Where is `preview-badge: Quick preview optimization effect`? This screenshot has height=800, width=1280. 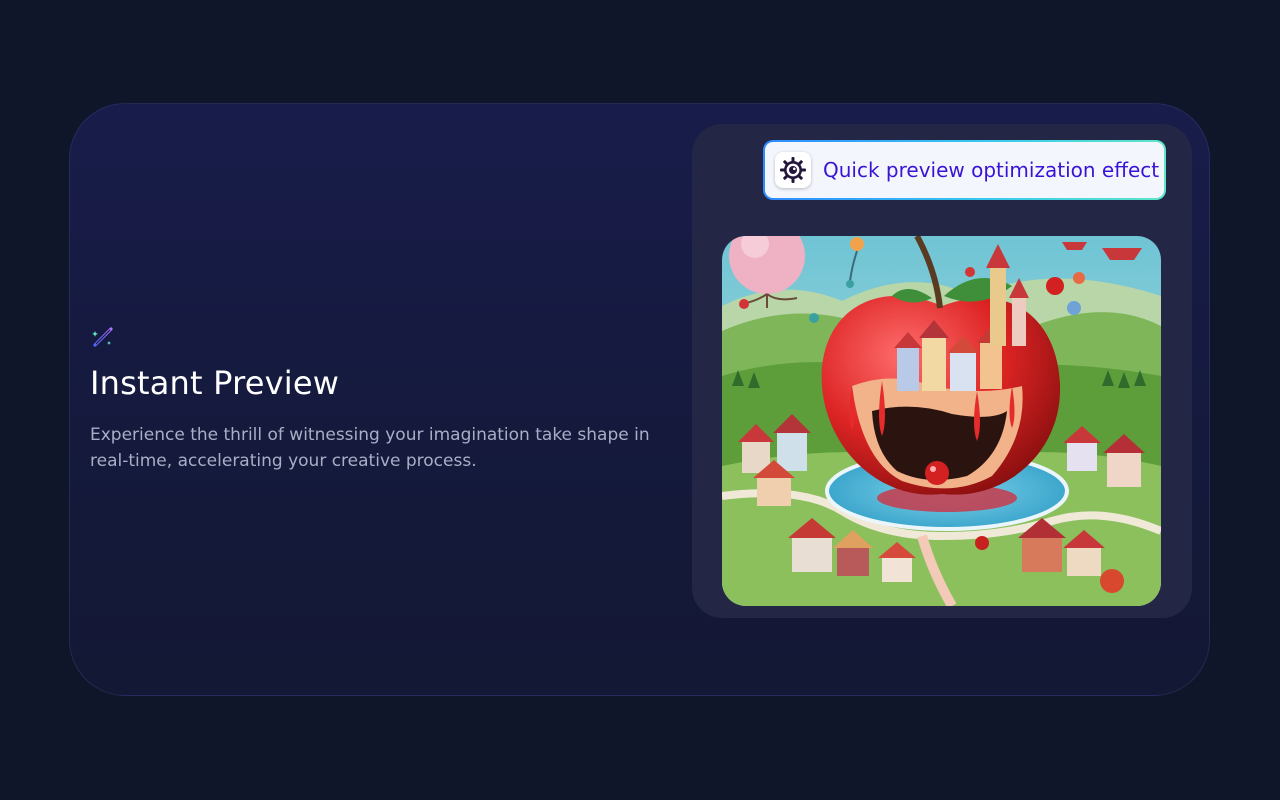
preview-badge: Quick preview optimization effect is located at coordinates (964, 170).